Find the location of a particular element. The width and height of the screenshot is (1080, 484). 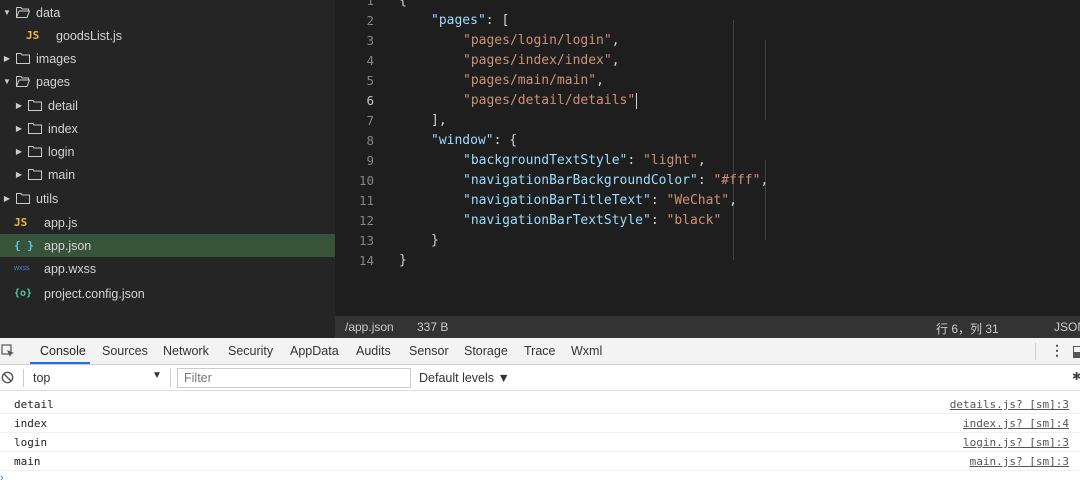

gear-icon: ✱ is located at coordinates (1076, 376).